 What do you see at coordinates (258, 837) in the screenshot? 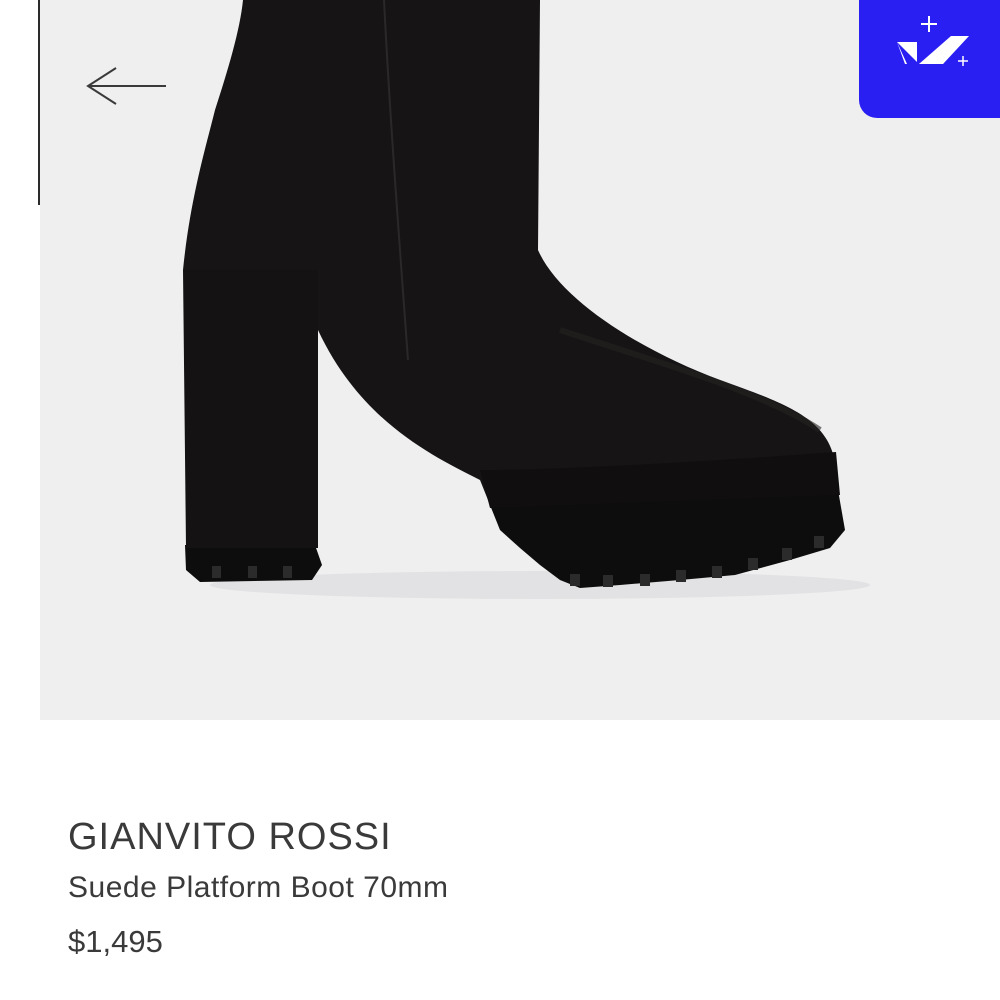
I see `brand-name: GIANVITO ROSSI` at bounding box center [258, 837].